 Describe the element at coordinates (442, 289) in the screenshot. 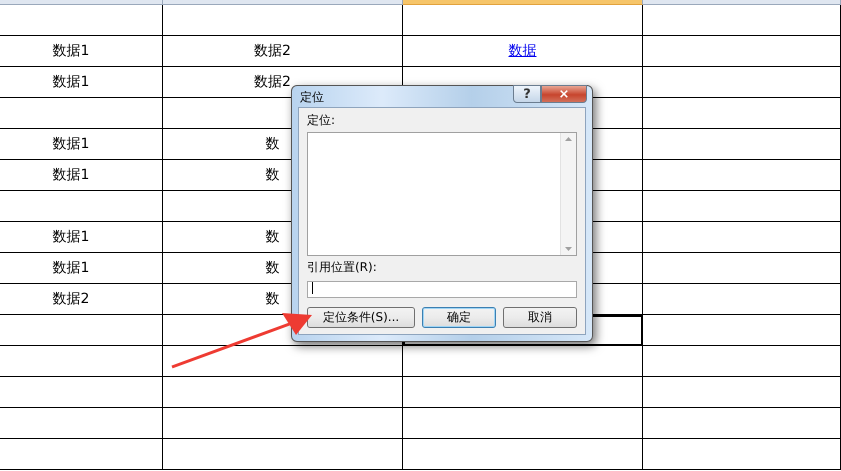

I see `reference-field` at that location.